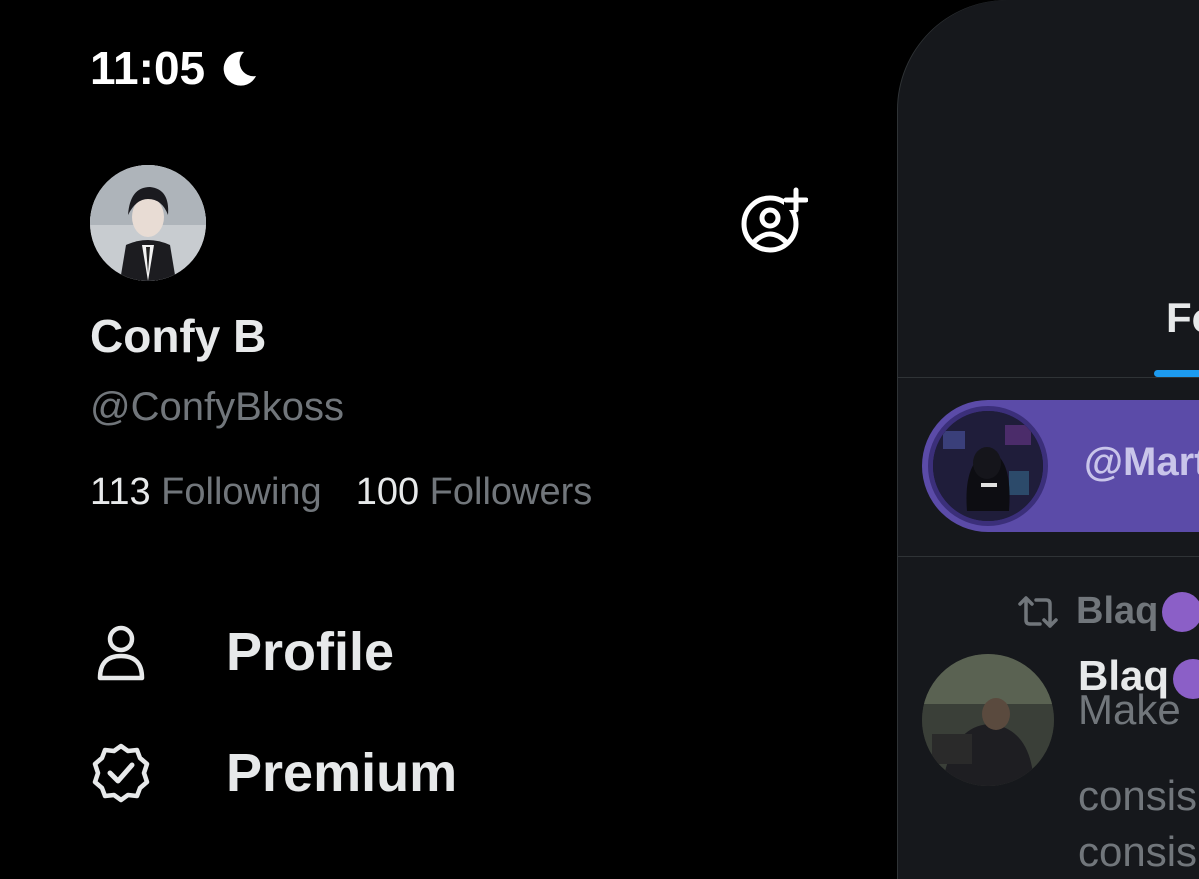 The width and height of the screenshot is (1199, 879). I want to click on avatar, so click(148, 223).